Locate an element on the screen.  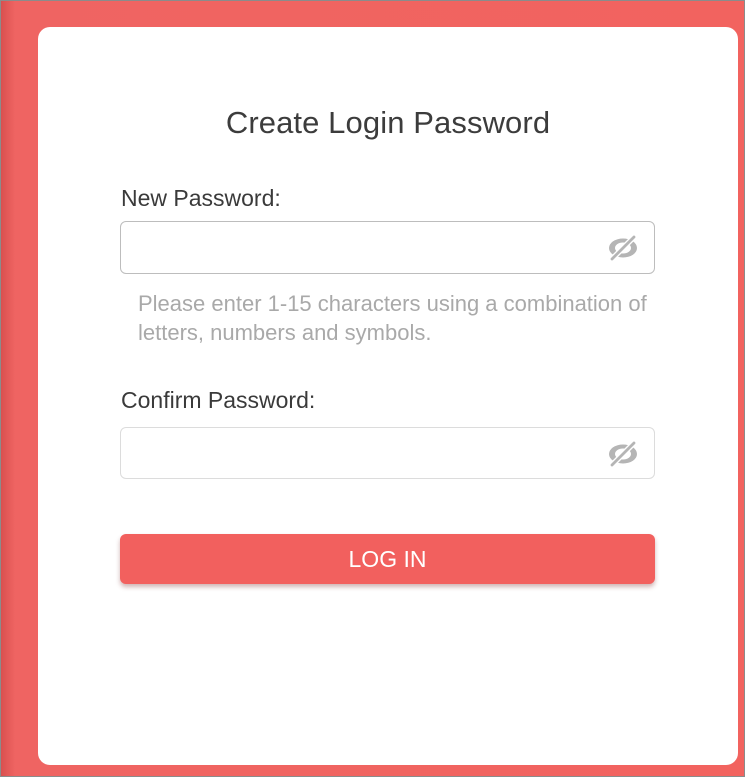
dialog-title: Create Login Password is located at coordinates (388, 122).